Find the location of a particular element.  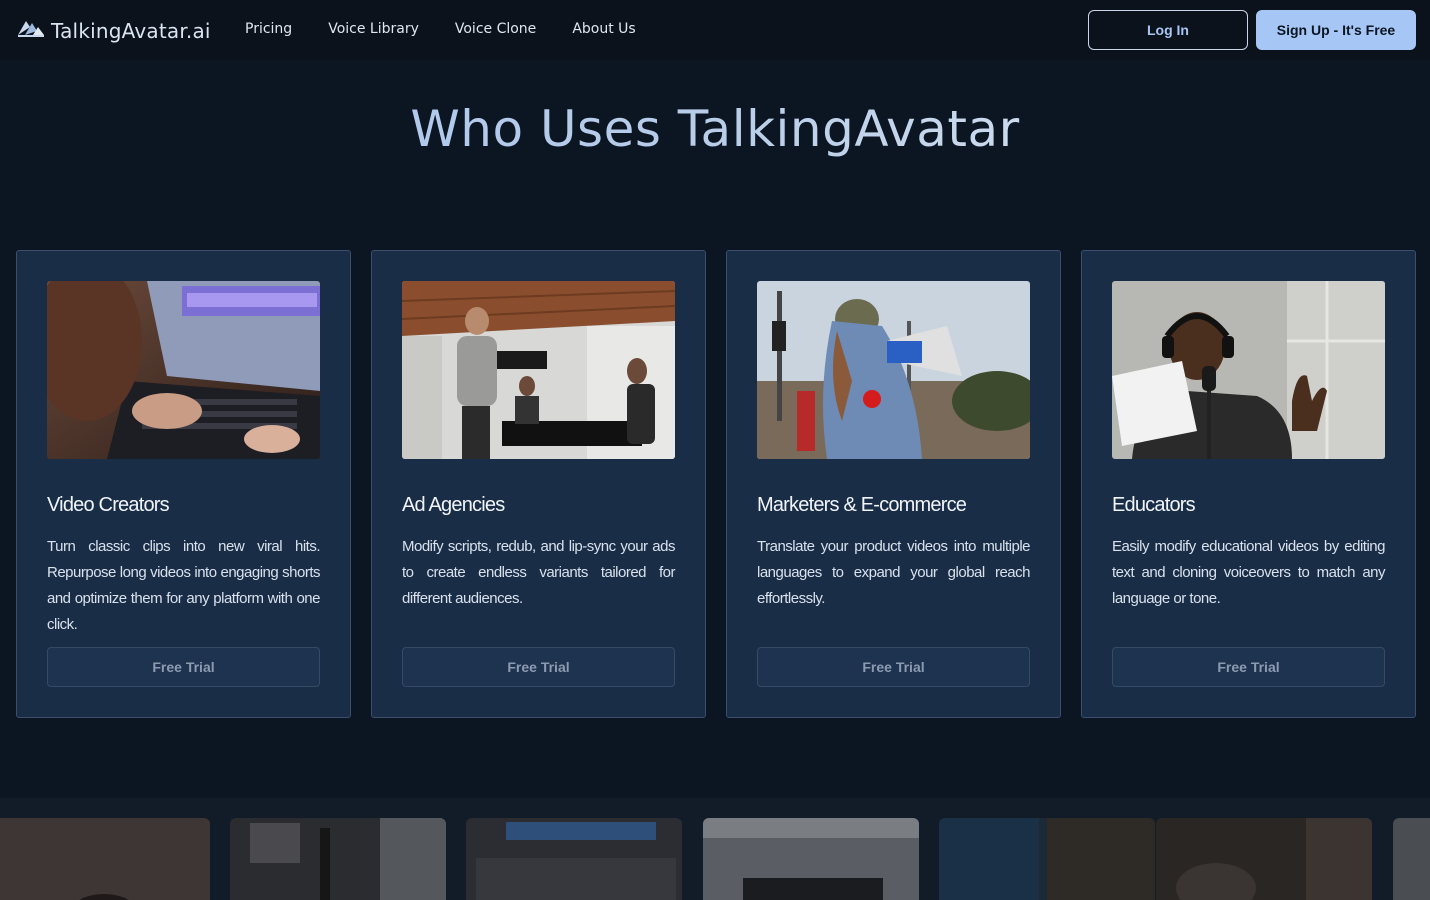

nav-link-voice-library: Voice Library is located at coordinates (373, 29).